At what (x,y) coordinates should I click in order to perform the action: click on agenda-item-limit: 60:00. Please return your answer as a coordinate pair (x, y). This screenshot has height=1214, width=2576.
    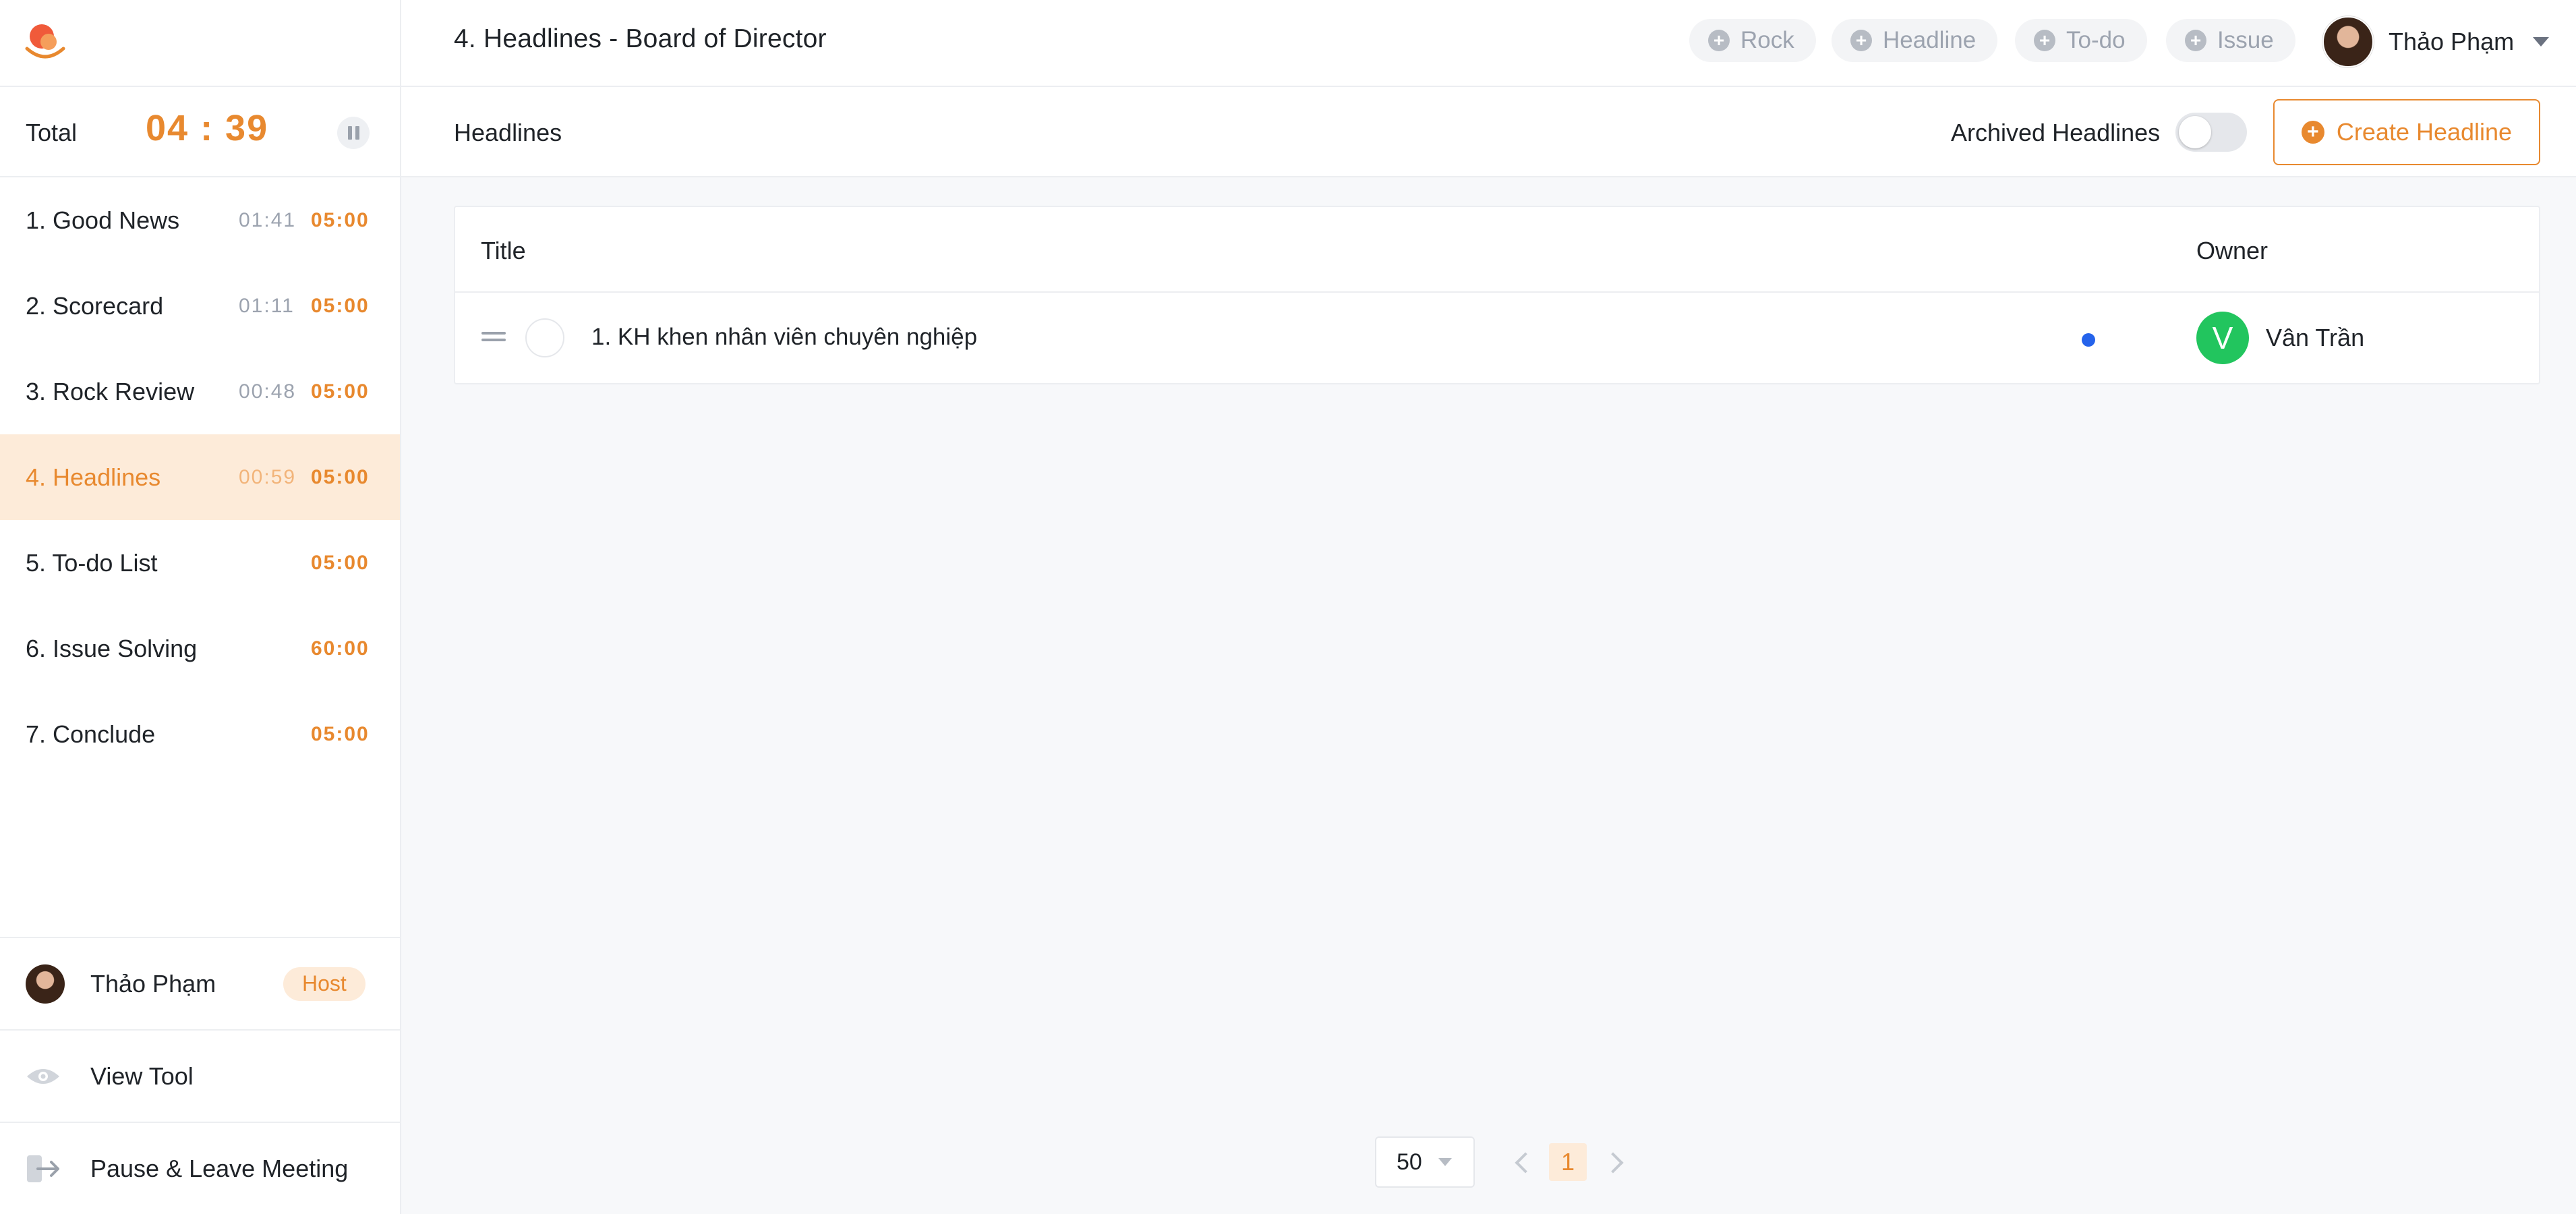
    Looking at the image, I should click on (340, 648).